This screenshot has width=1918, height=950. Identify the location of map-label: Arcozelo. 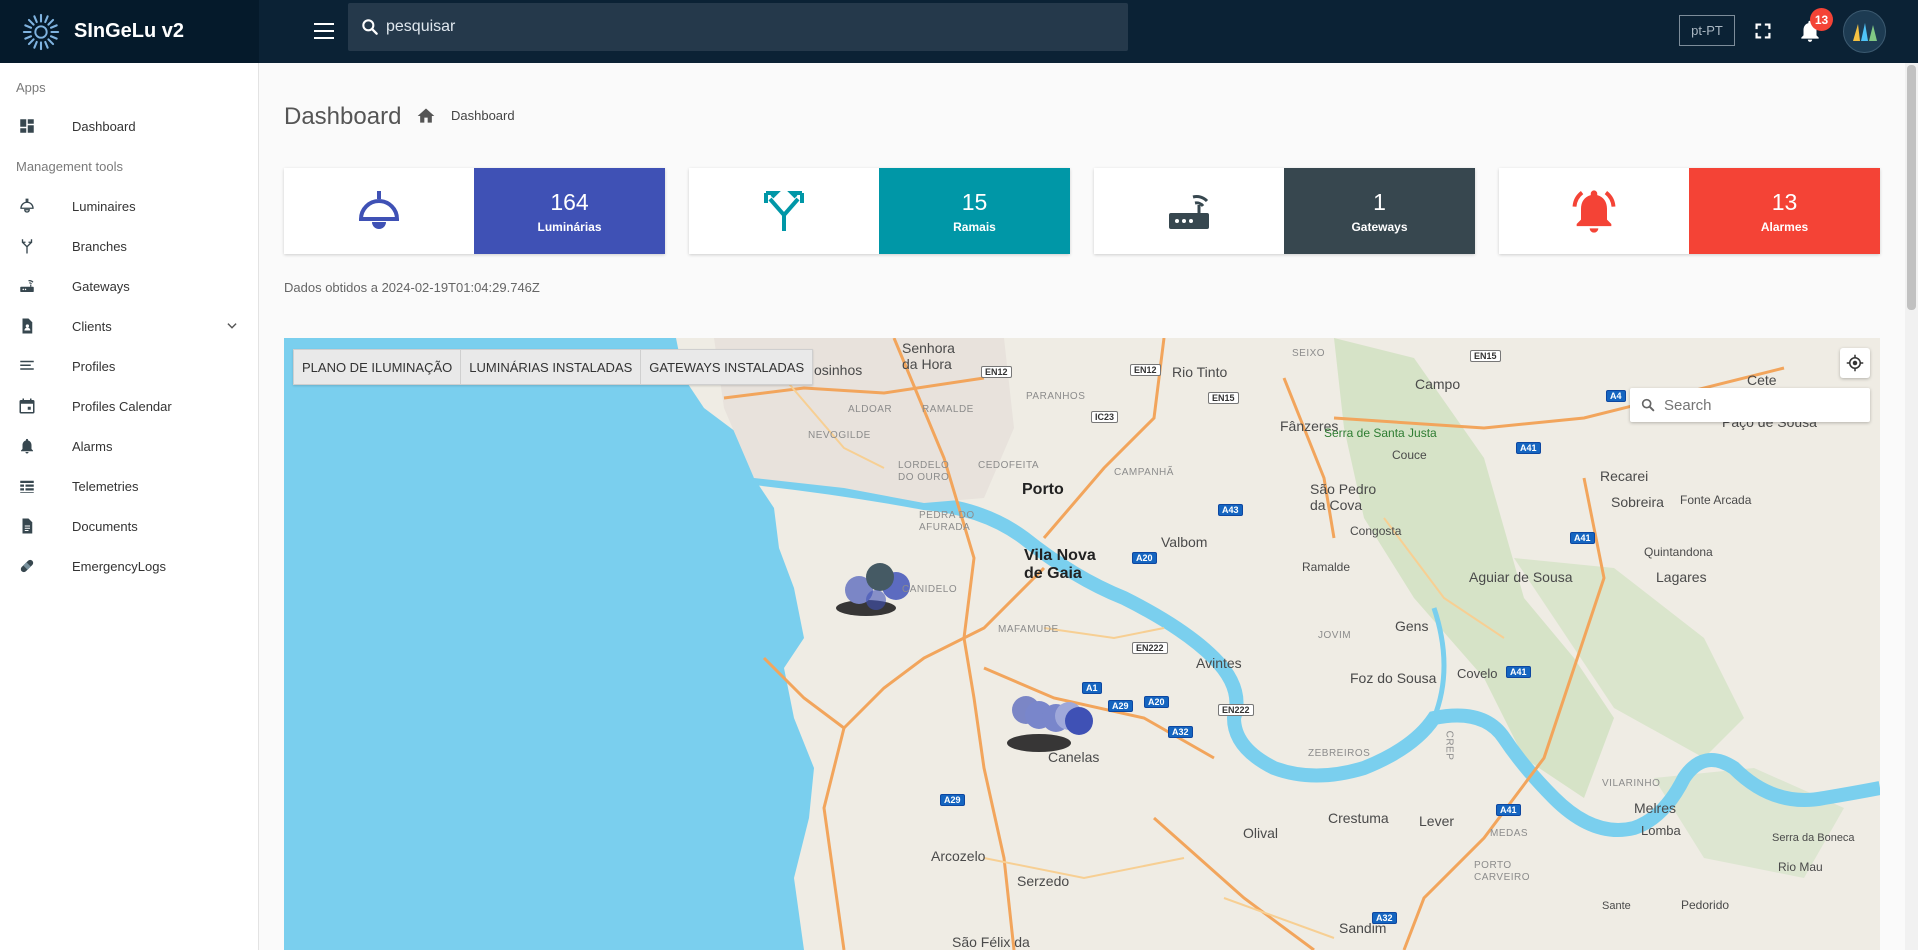
(958, 856).